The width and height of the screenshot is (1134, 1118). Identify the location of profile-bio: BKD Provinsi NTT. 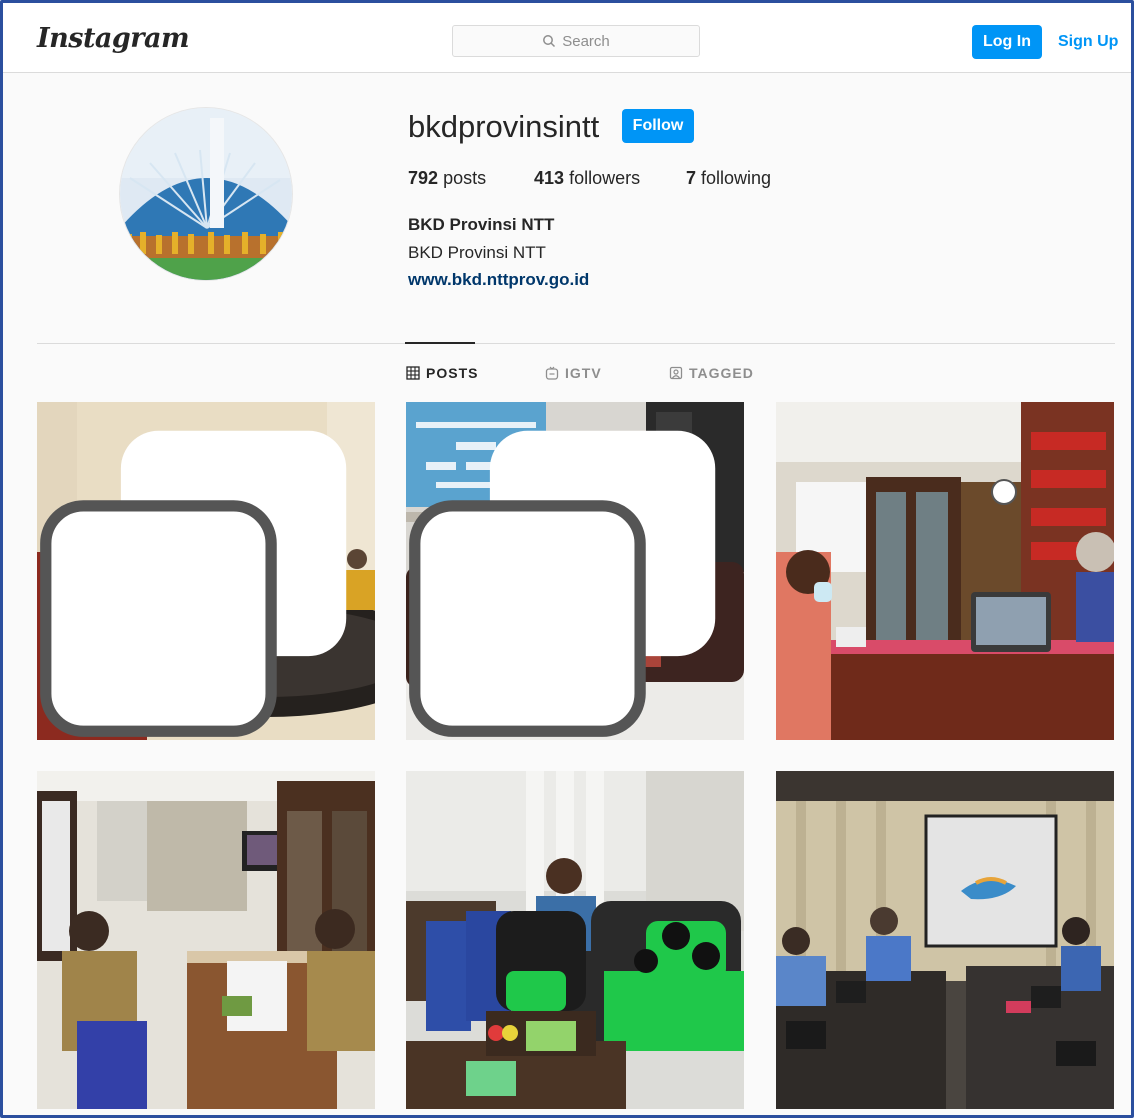
(477, 252).